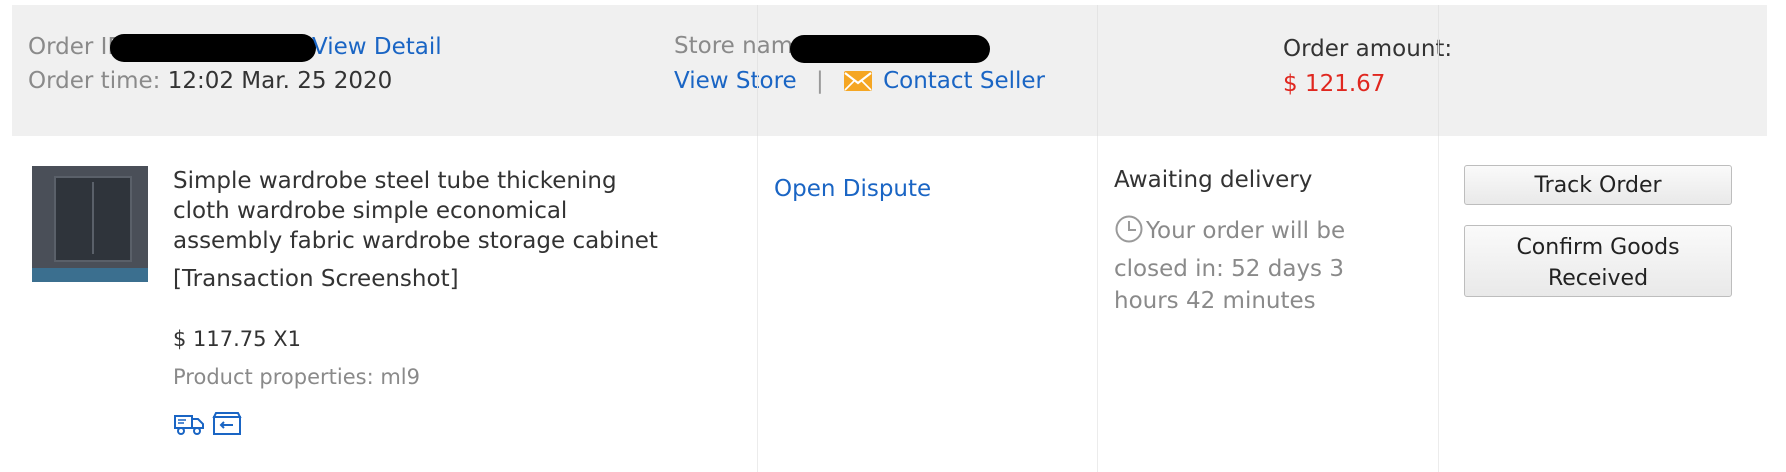  I want to click on store-info: Store name: View Store | Contact Seller, so click(962, 70).